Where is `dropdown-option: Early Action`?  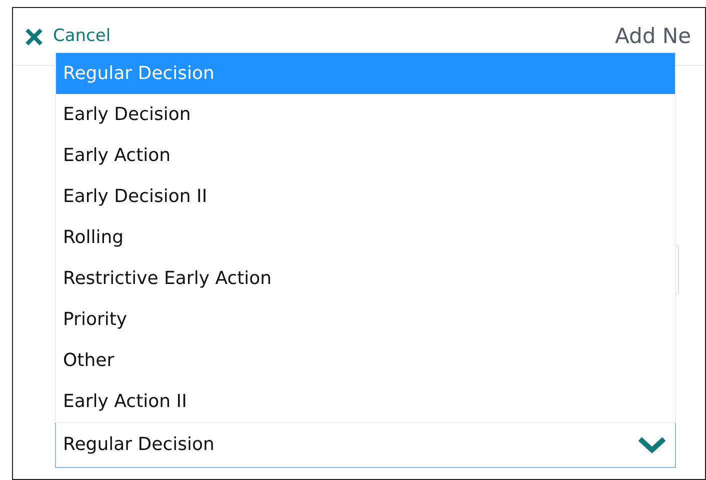
dropdown-option: Early Action is located at coordinates (365, 155).